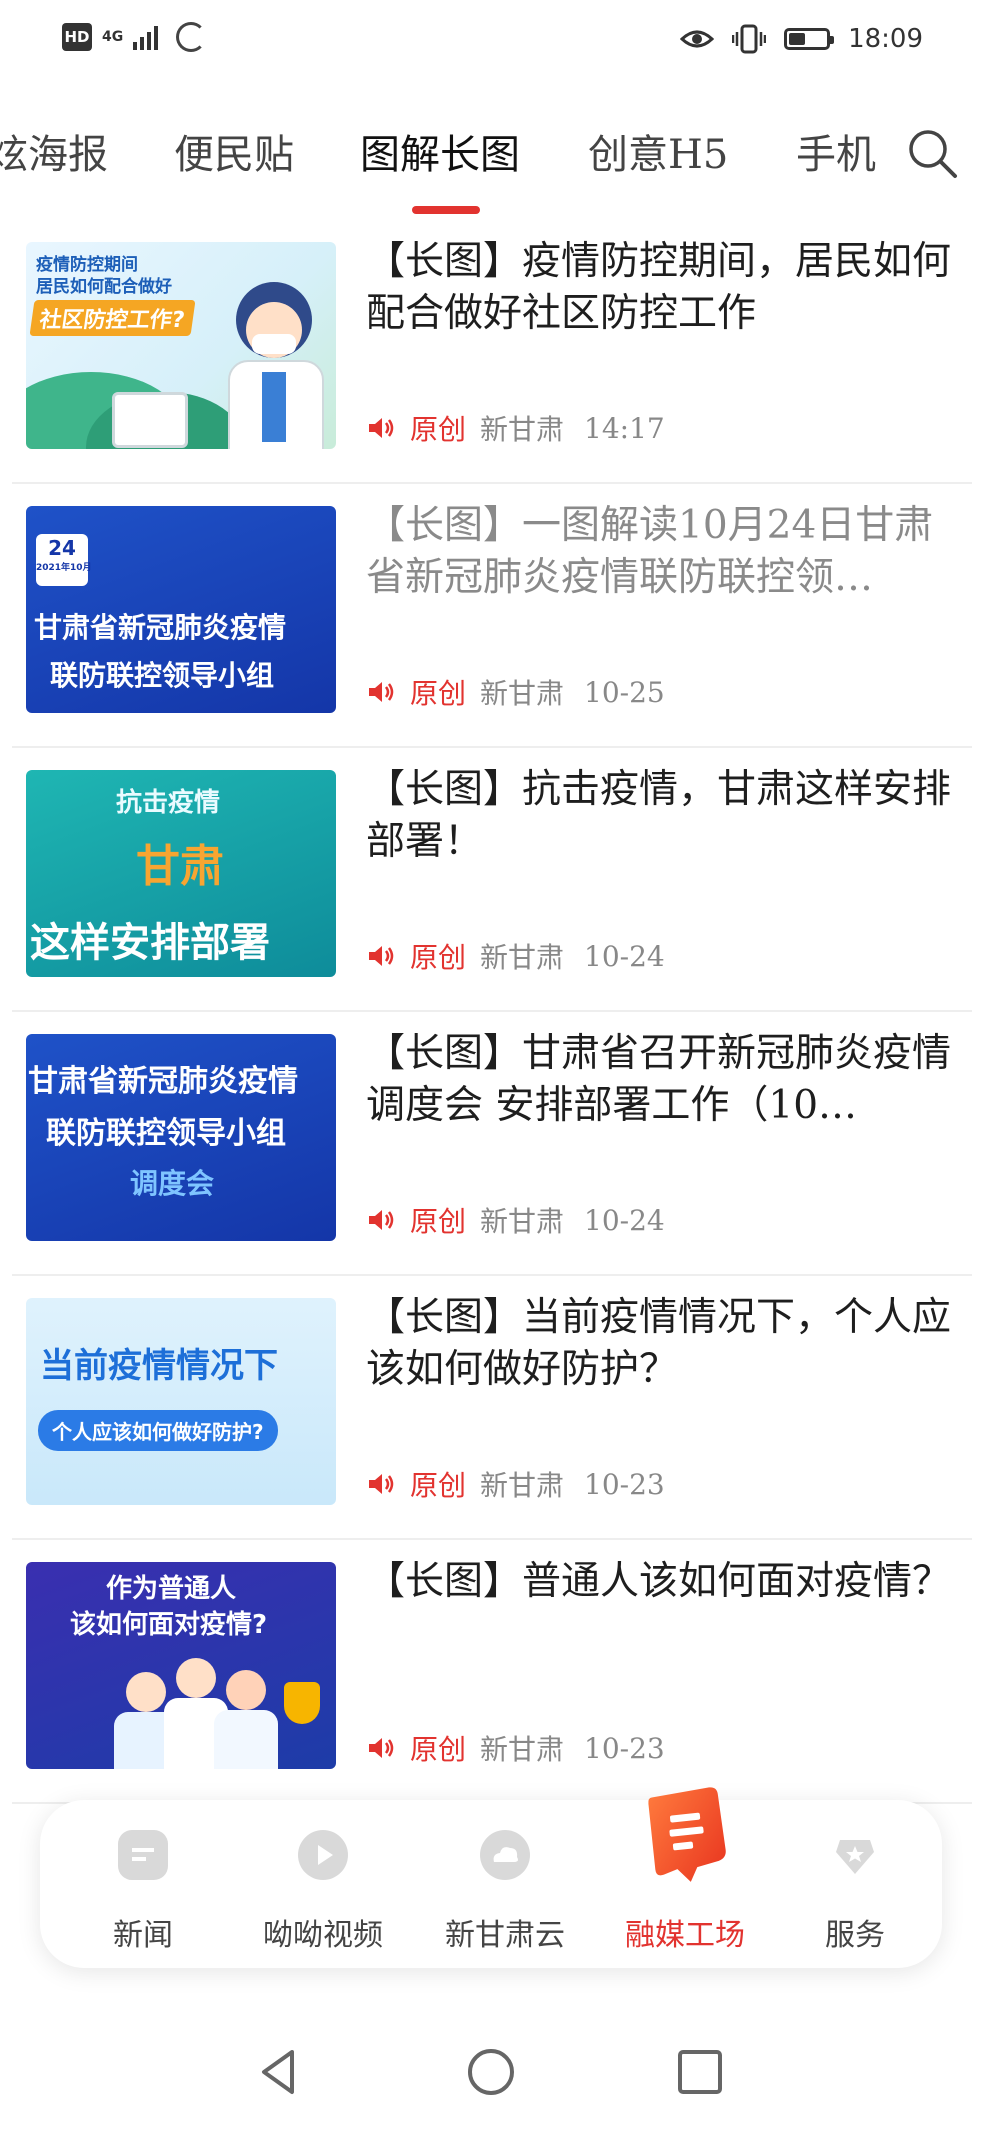 This screenshot has height=2131, width=983. I want to click on nav-media-factory: 融媒工场, so click(685, 1877).